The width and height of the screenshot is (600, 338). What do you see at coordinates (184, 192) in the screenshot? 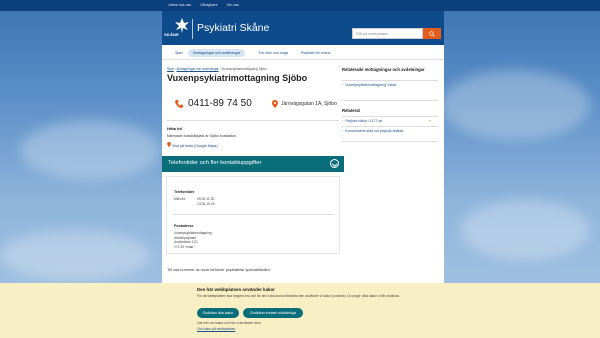
I see `phone-times-heading: Telefontider` at bounding box center [184, 192].